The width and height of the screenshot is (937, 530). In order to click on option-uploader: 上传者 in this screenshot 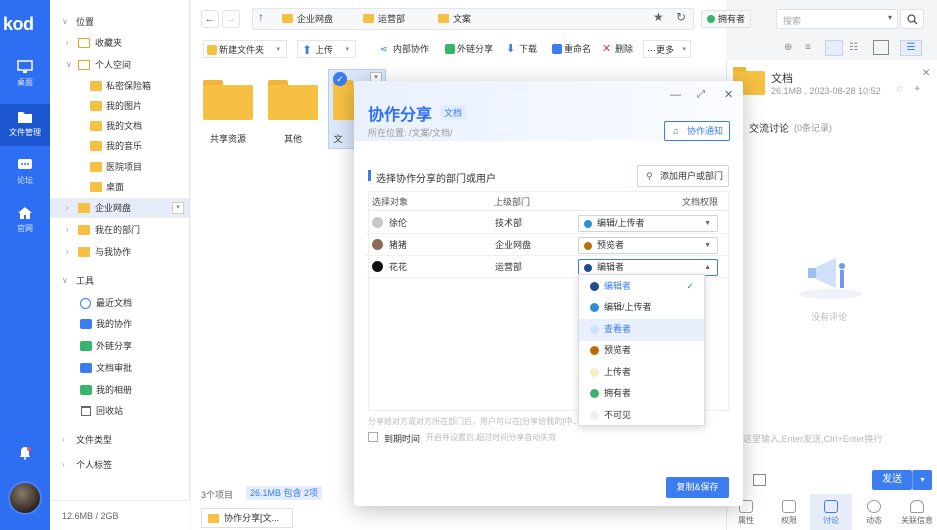, I will do `click(641, 373)`.